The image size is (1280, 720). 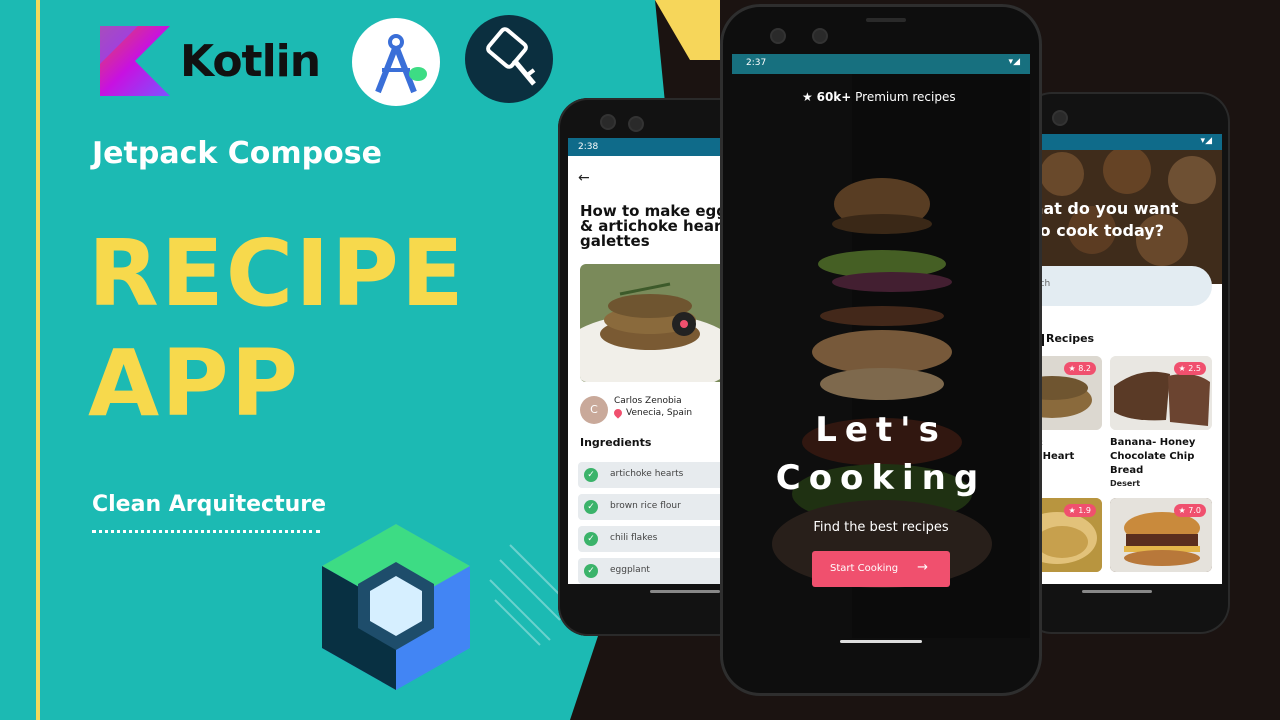 I want to click on wifi-icon: ▾◢, so click(x=1206, y=141).